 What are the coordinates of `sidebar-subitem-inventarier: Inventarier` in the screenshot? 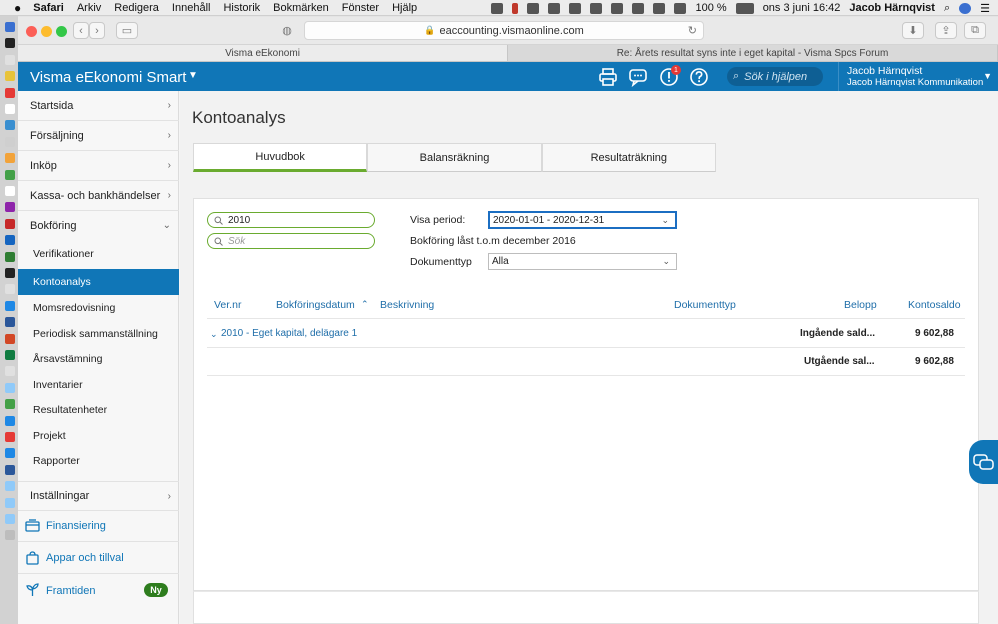 It's located at (98, 385).